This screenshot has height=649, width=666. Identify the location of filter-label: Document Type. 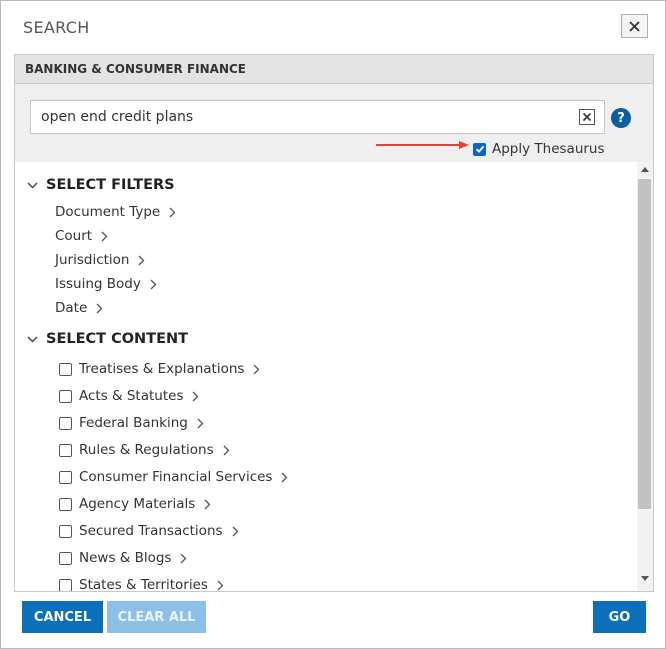
(108, 212).